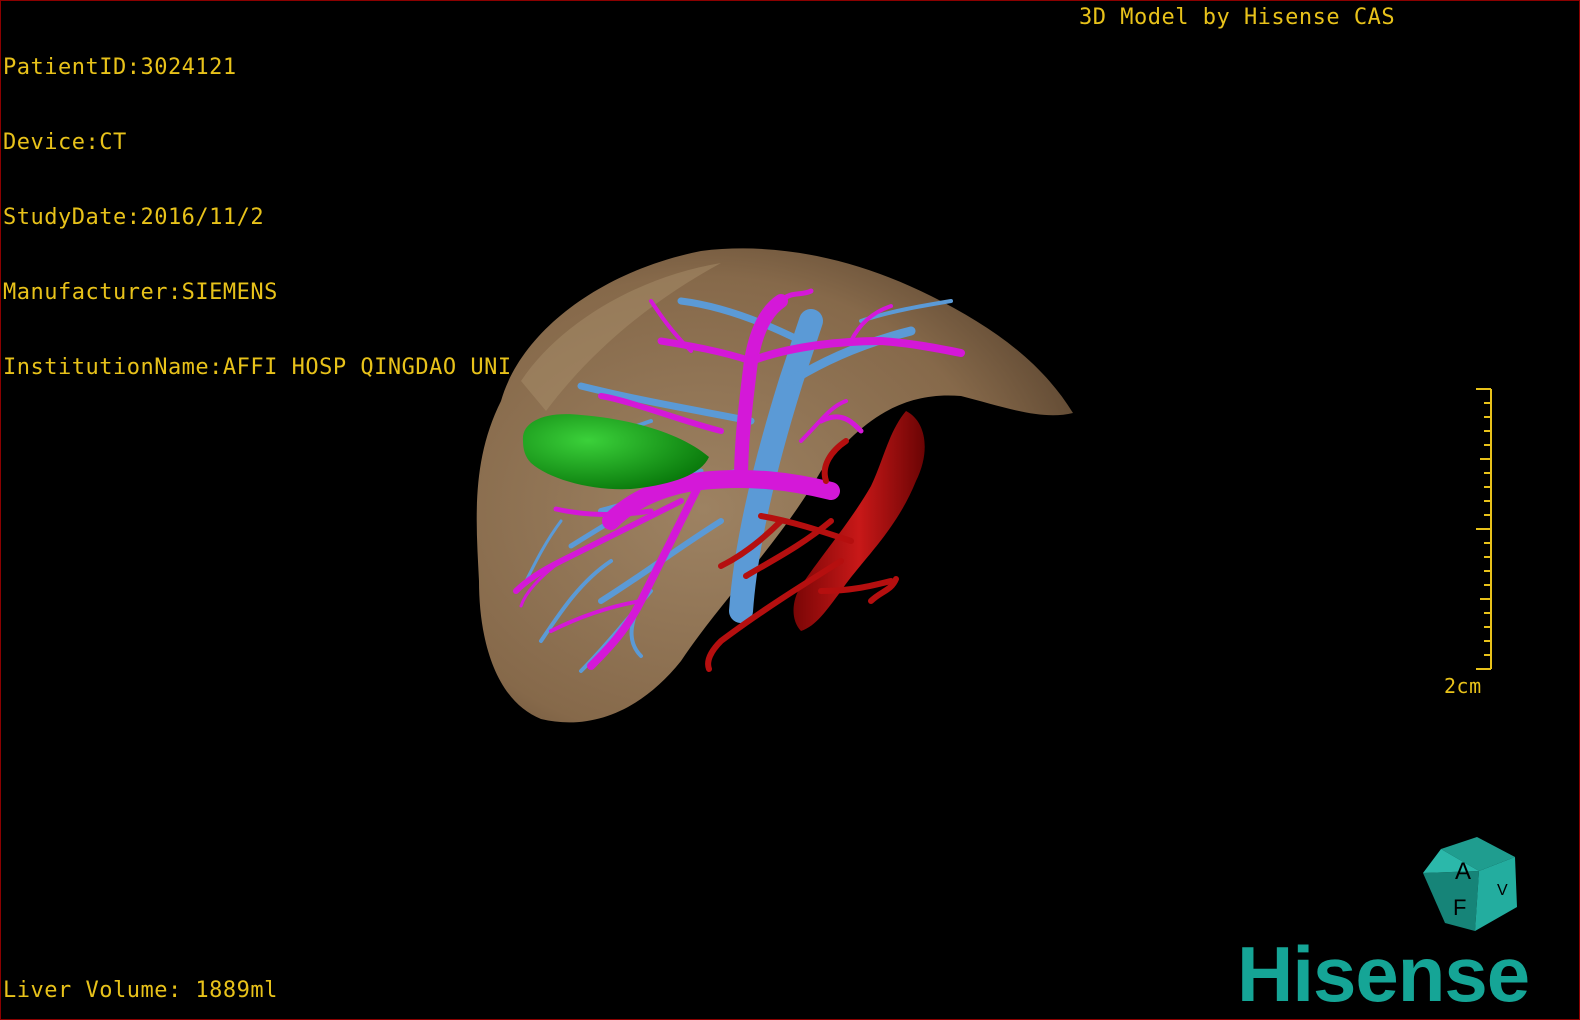  What do you see at coordinates (140, 990) in the screenshot?
I see `liver-volume-text: Liver Volume: 1889ml` at bounding box center [140, 990].